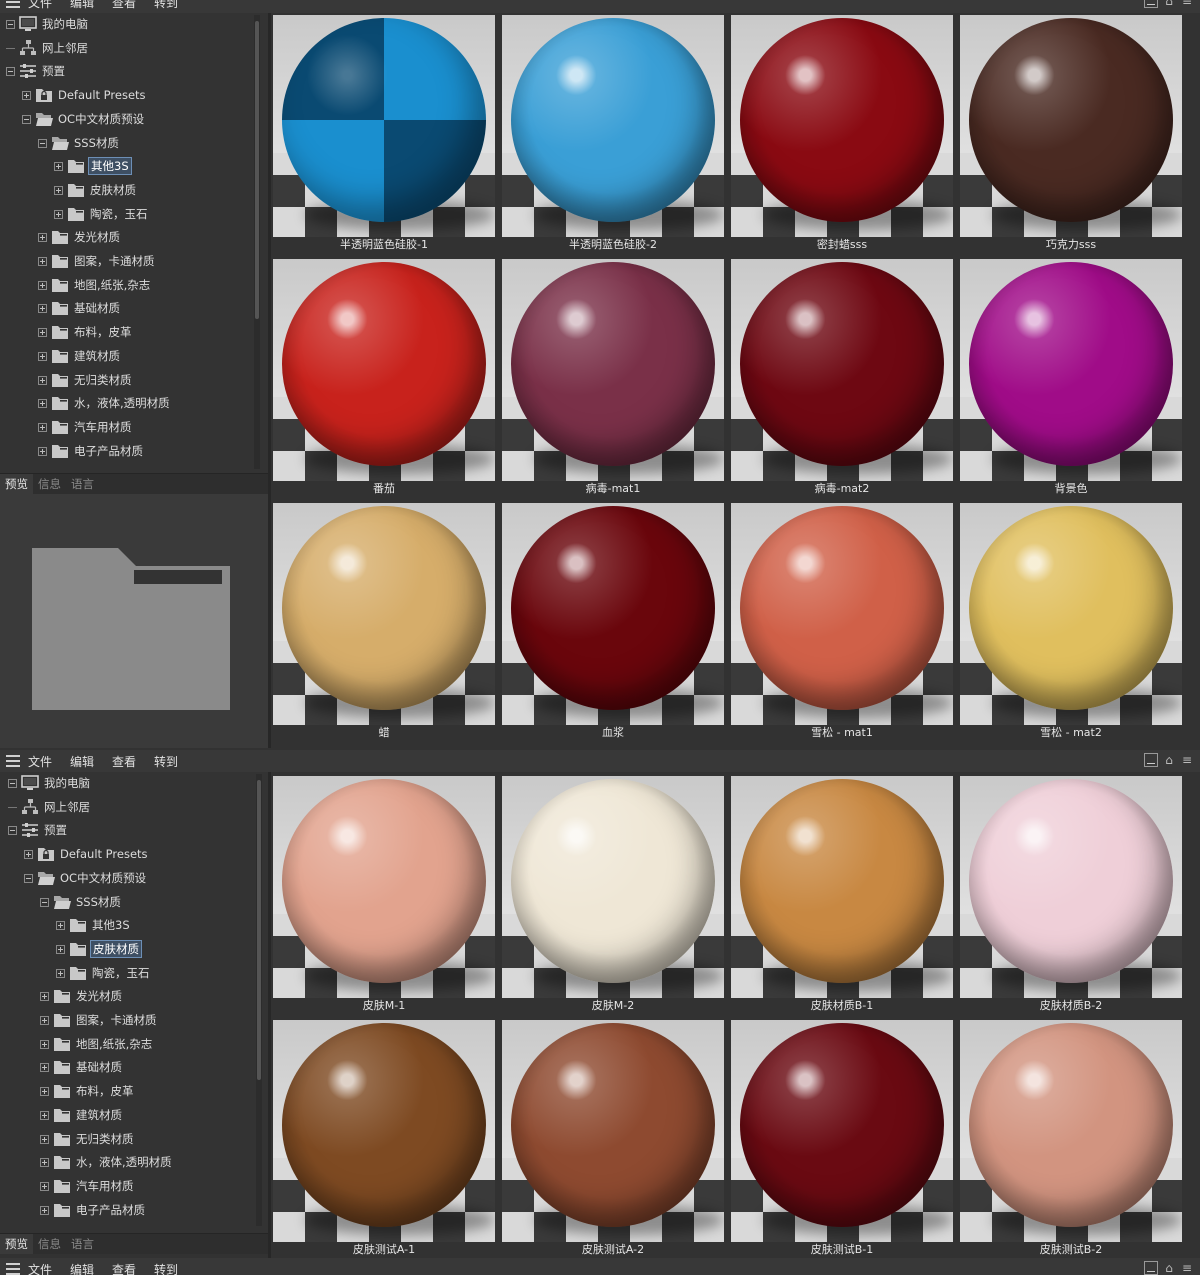 This screenshot has height=1275, width=1200. Describe the element at coordinates (841, 134) in the screenshot. I see `material-card: 密封蜡sss` at that location.